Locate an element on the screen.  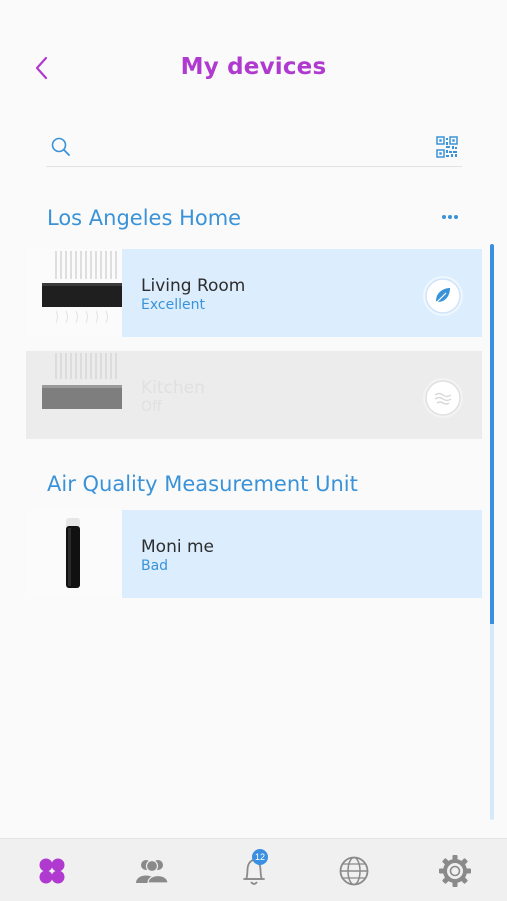
bottom-tab-bar: 12 is located at coordinates (253, 869).